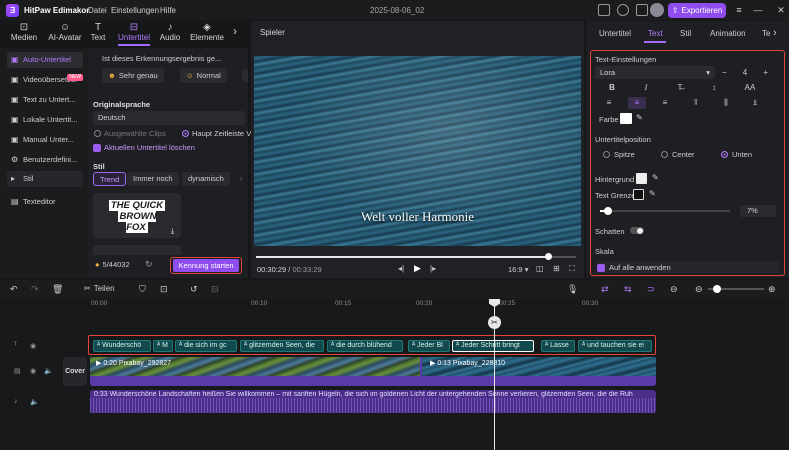 This screenshot has width=789, height=450. Describe the element at coordinates (678, 154) in the screenshot. I see `position-center: Center` at that location.